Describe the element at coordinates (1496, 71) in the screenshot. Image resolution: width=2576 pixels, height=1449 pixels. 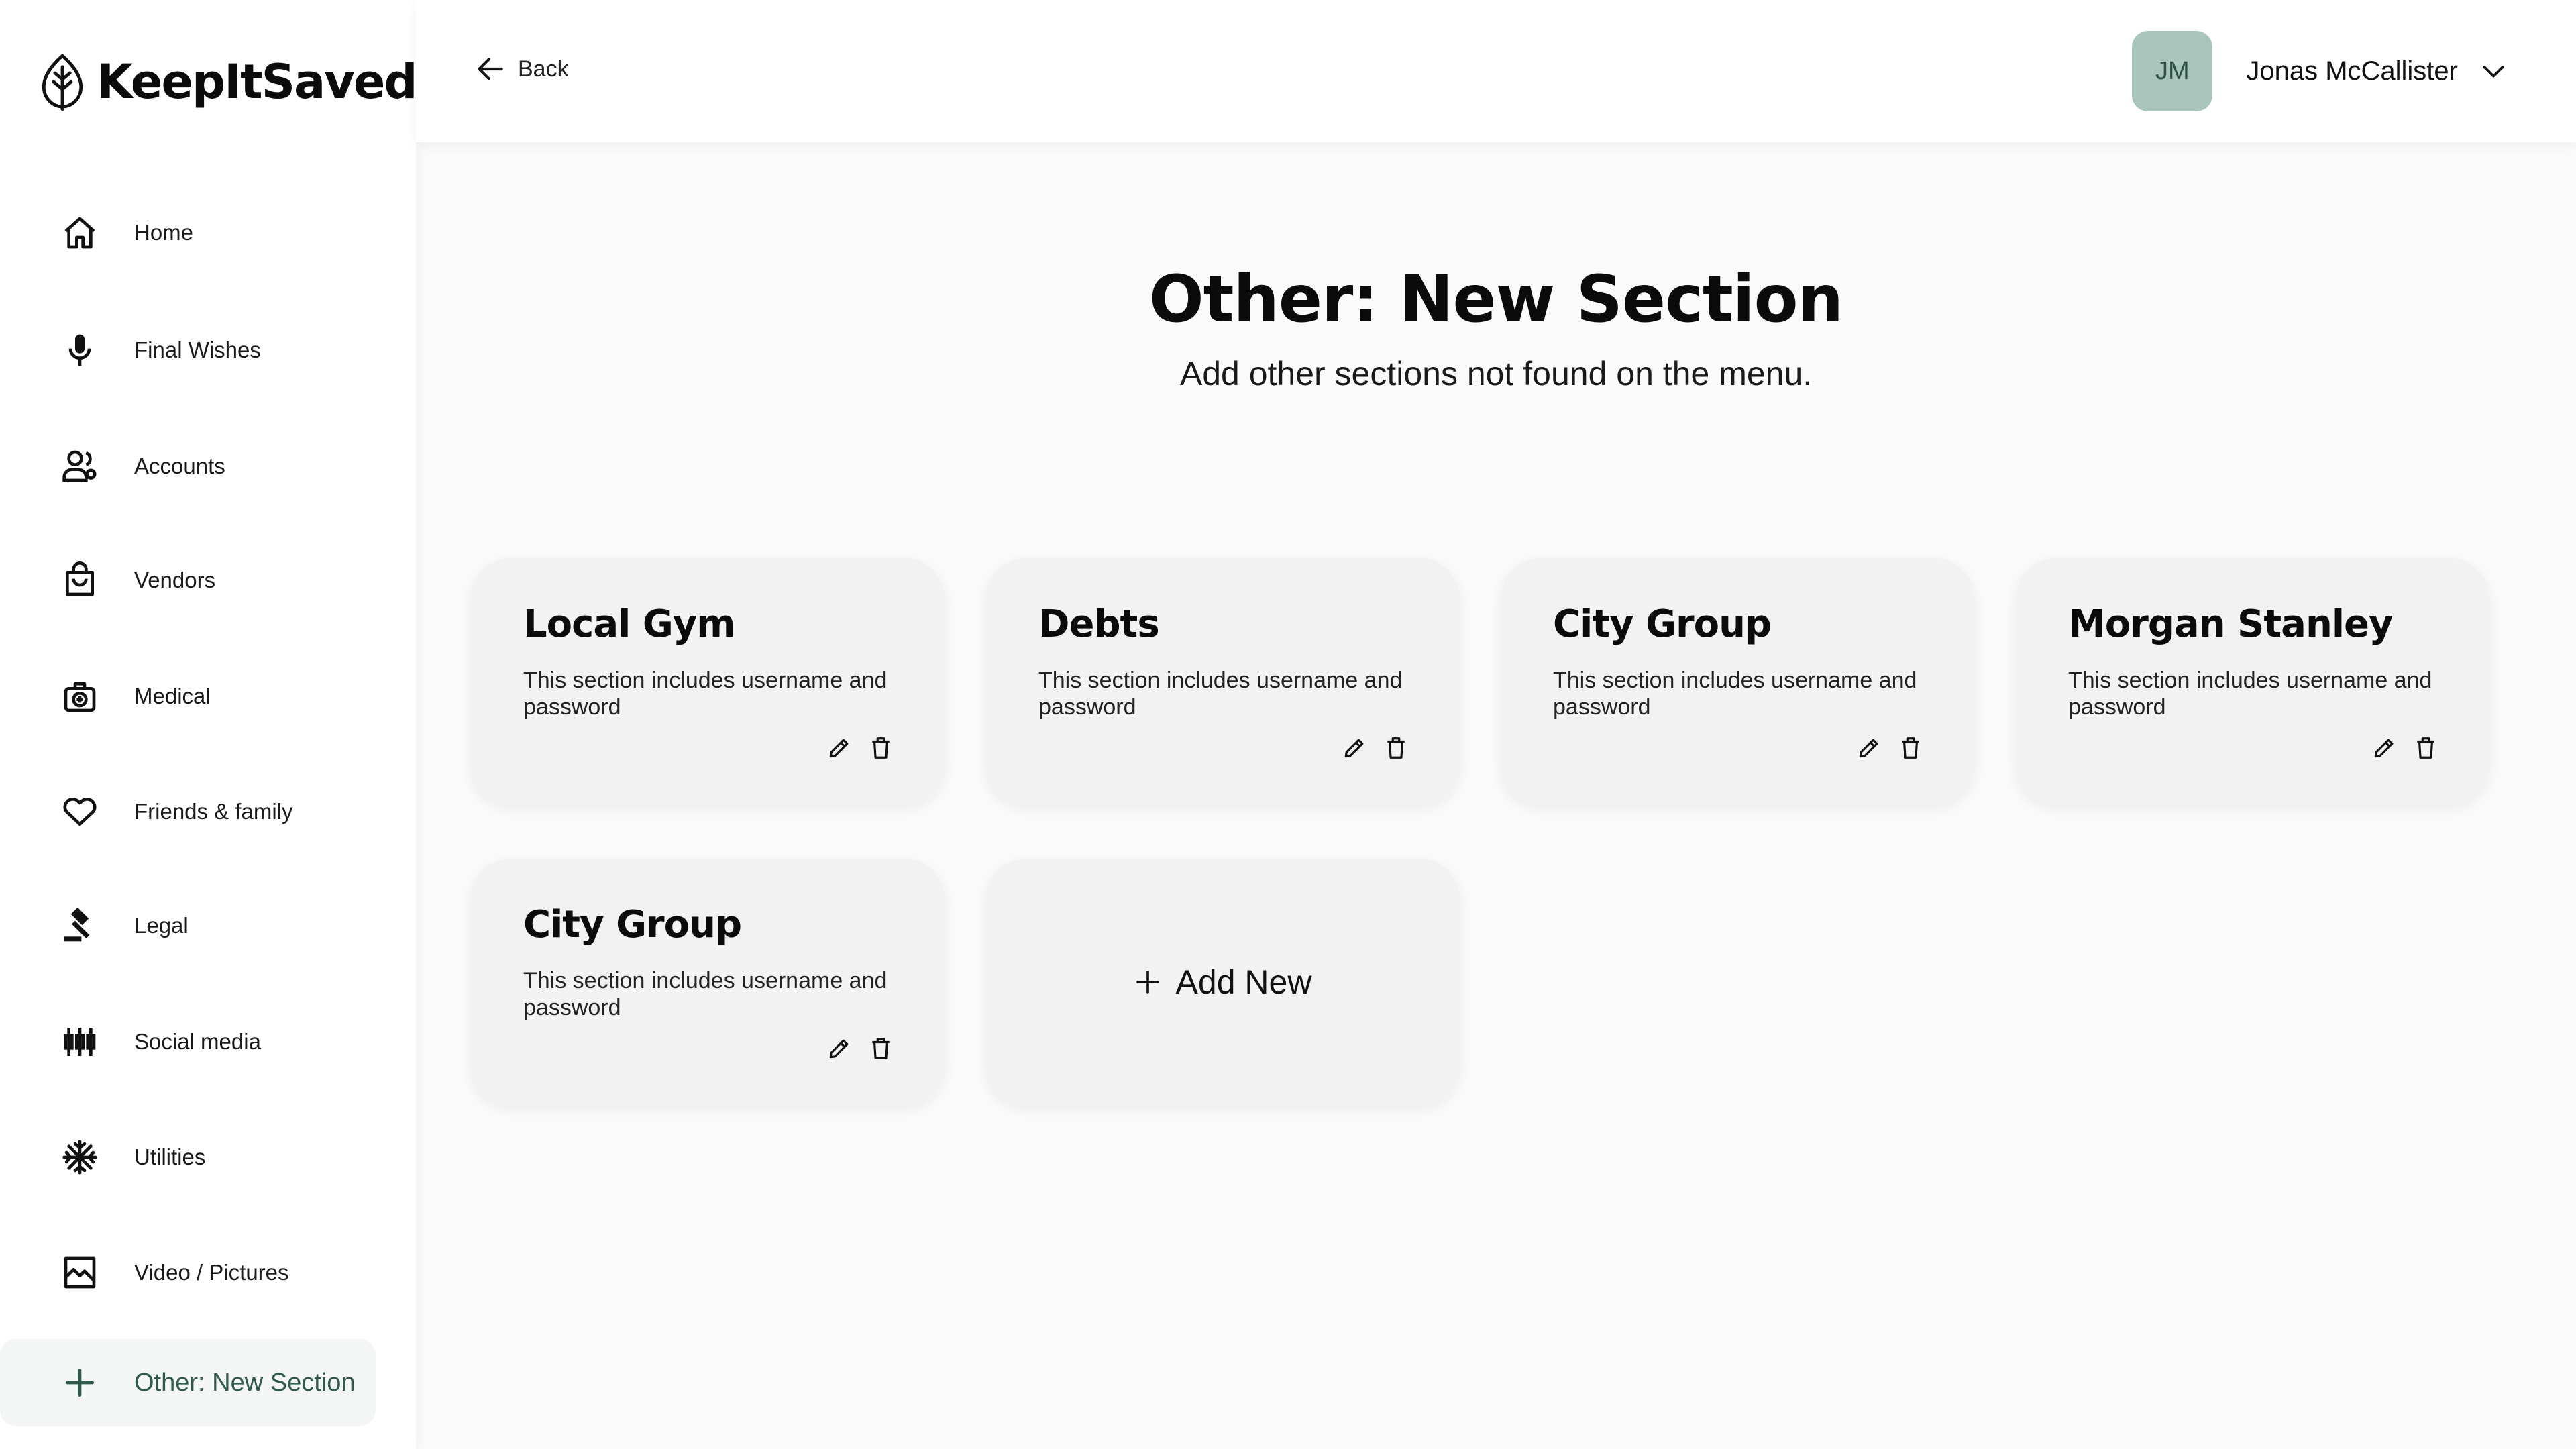
I see `top-bar: Back JM Jonas McCallister` at that location.